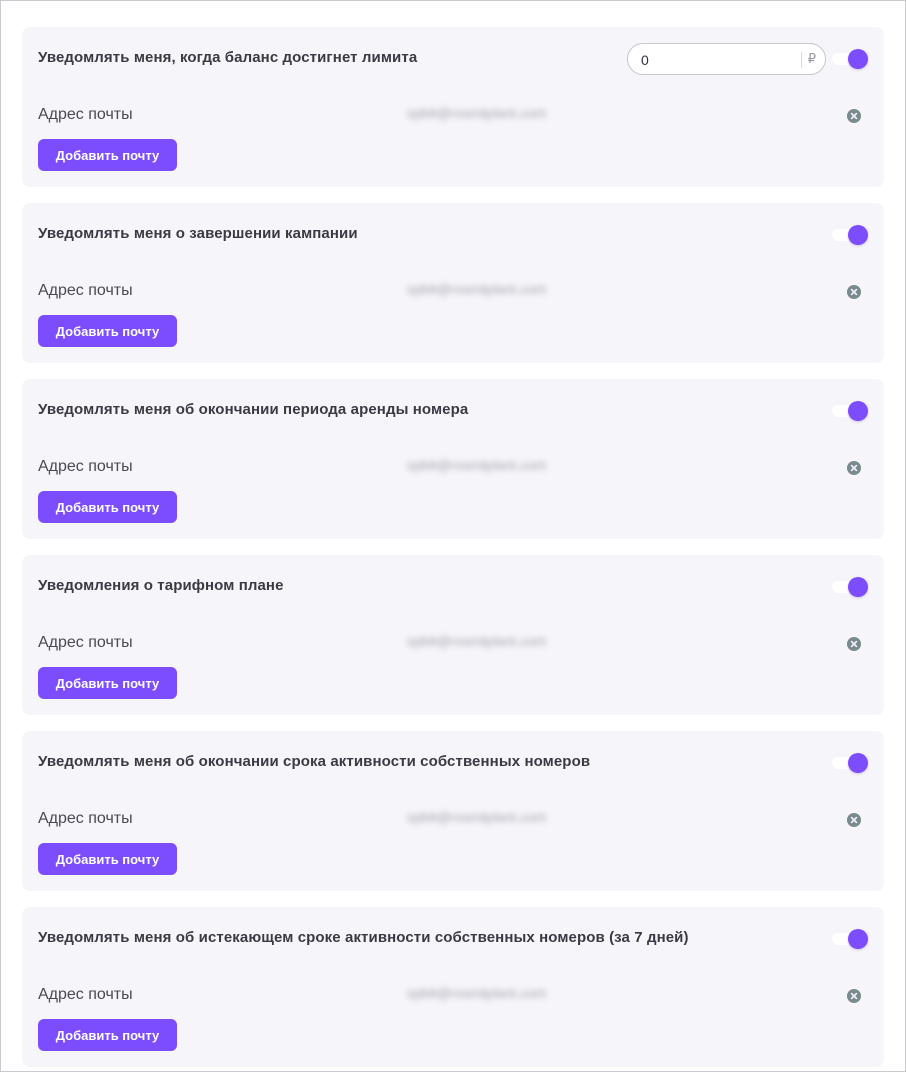  Describe the element at coordinates (811, 58) in the screenshot. I see `ruble-sign-icon: ₽` at that location.